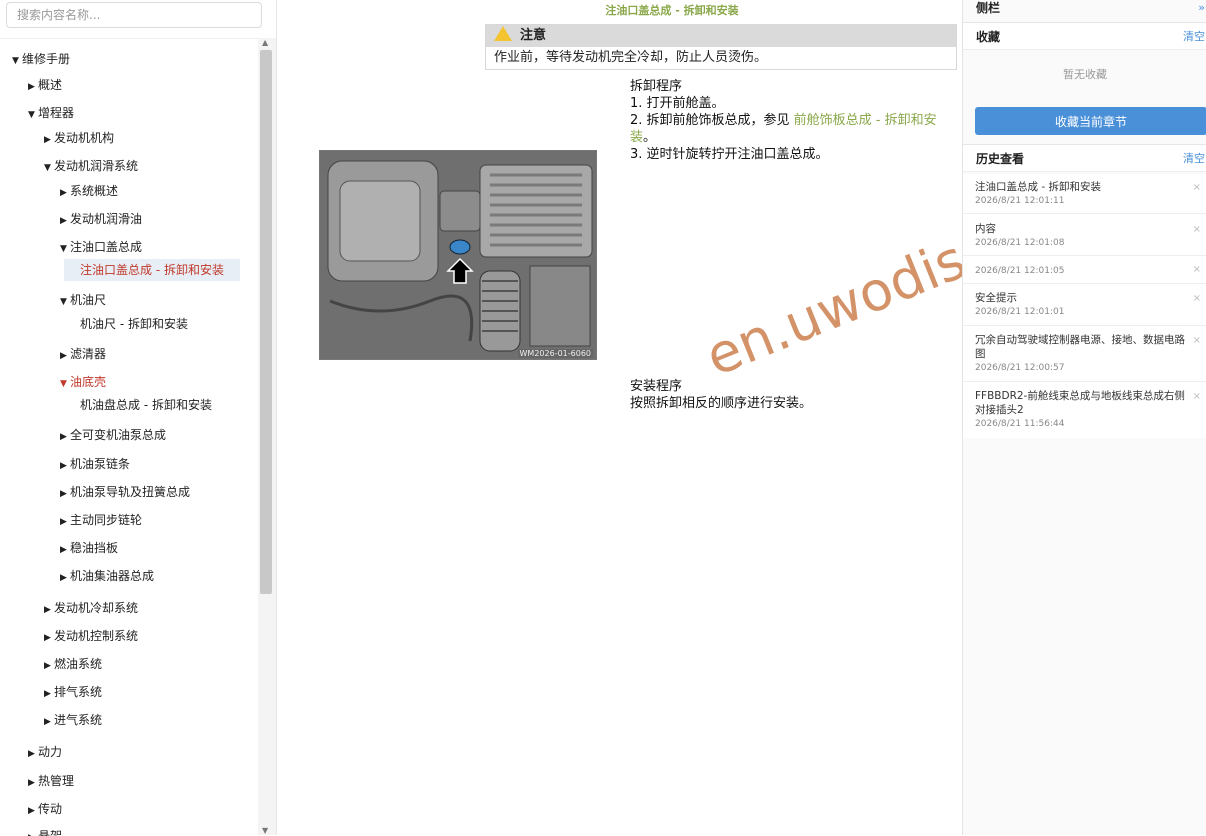 This screenshot has width=1206, height=836. Describe the element at coordinates (106, 520) in the screenshot. I see `tree-node-label: 主动同步链轮` at that location.